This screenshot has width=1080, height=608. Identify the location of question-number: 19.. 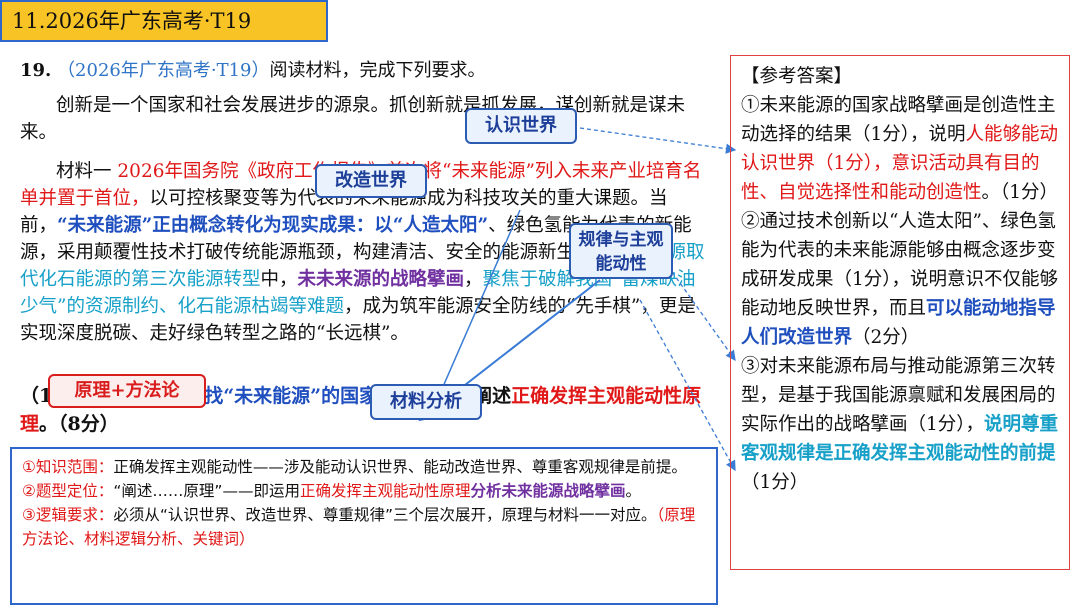
(36, 70).